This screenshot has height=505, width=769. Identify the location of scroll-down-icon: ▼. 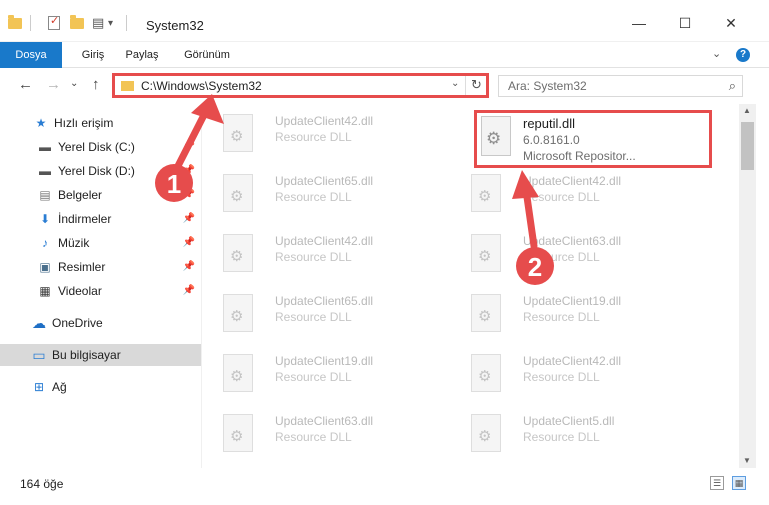
(747, 460).